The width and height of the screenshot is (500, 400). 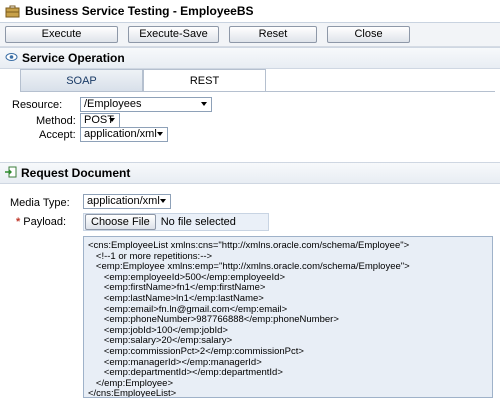 I want to click on media-type-value: application/xml, so click(x=123, y=201).